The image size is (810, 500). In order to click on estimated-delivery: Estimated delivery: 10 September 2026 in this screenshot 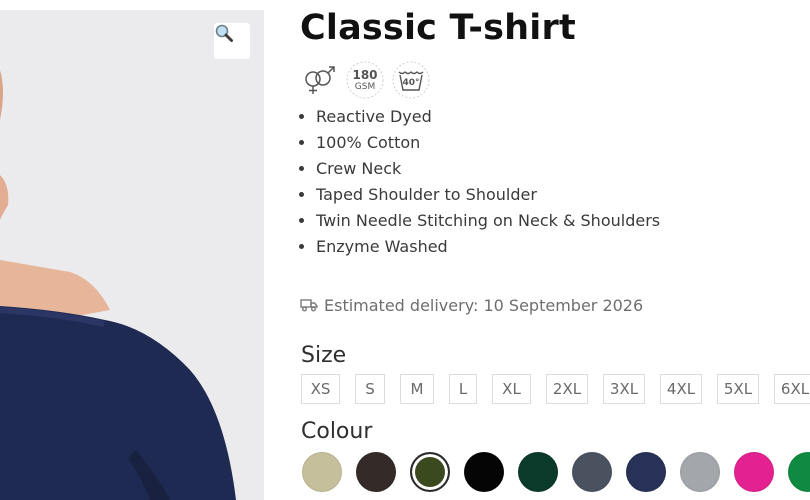, I will do `click(471, 305)`.